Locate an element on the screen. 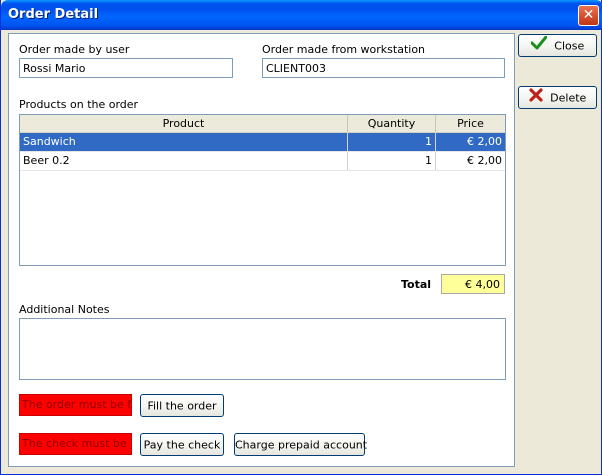 The width and height of the screenshot is (602, 475). notes-label: Additional Notes is located at coordinates (64, 309).